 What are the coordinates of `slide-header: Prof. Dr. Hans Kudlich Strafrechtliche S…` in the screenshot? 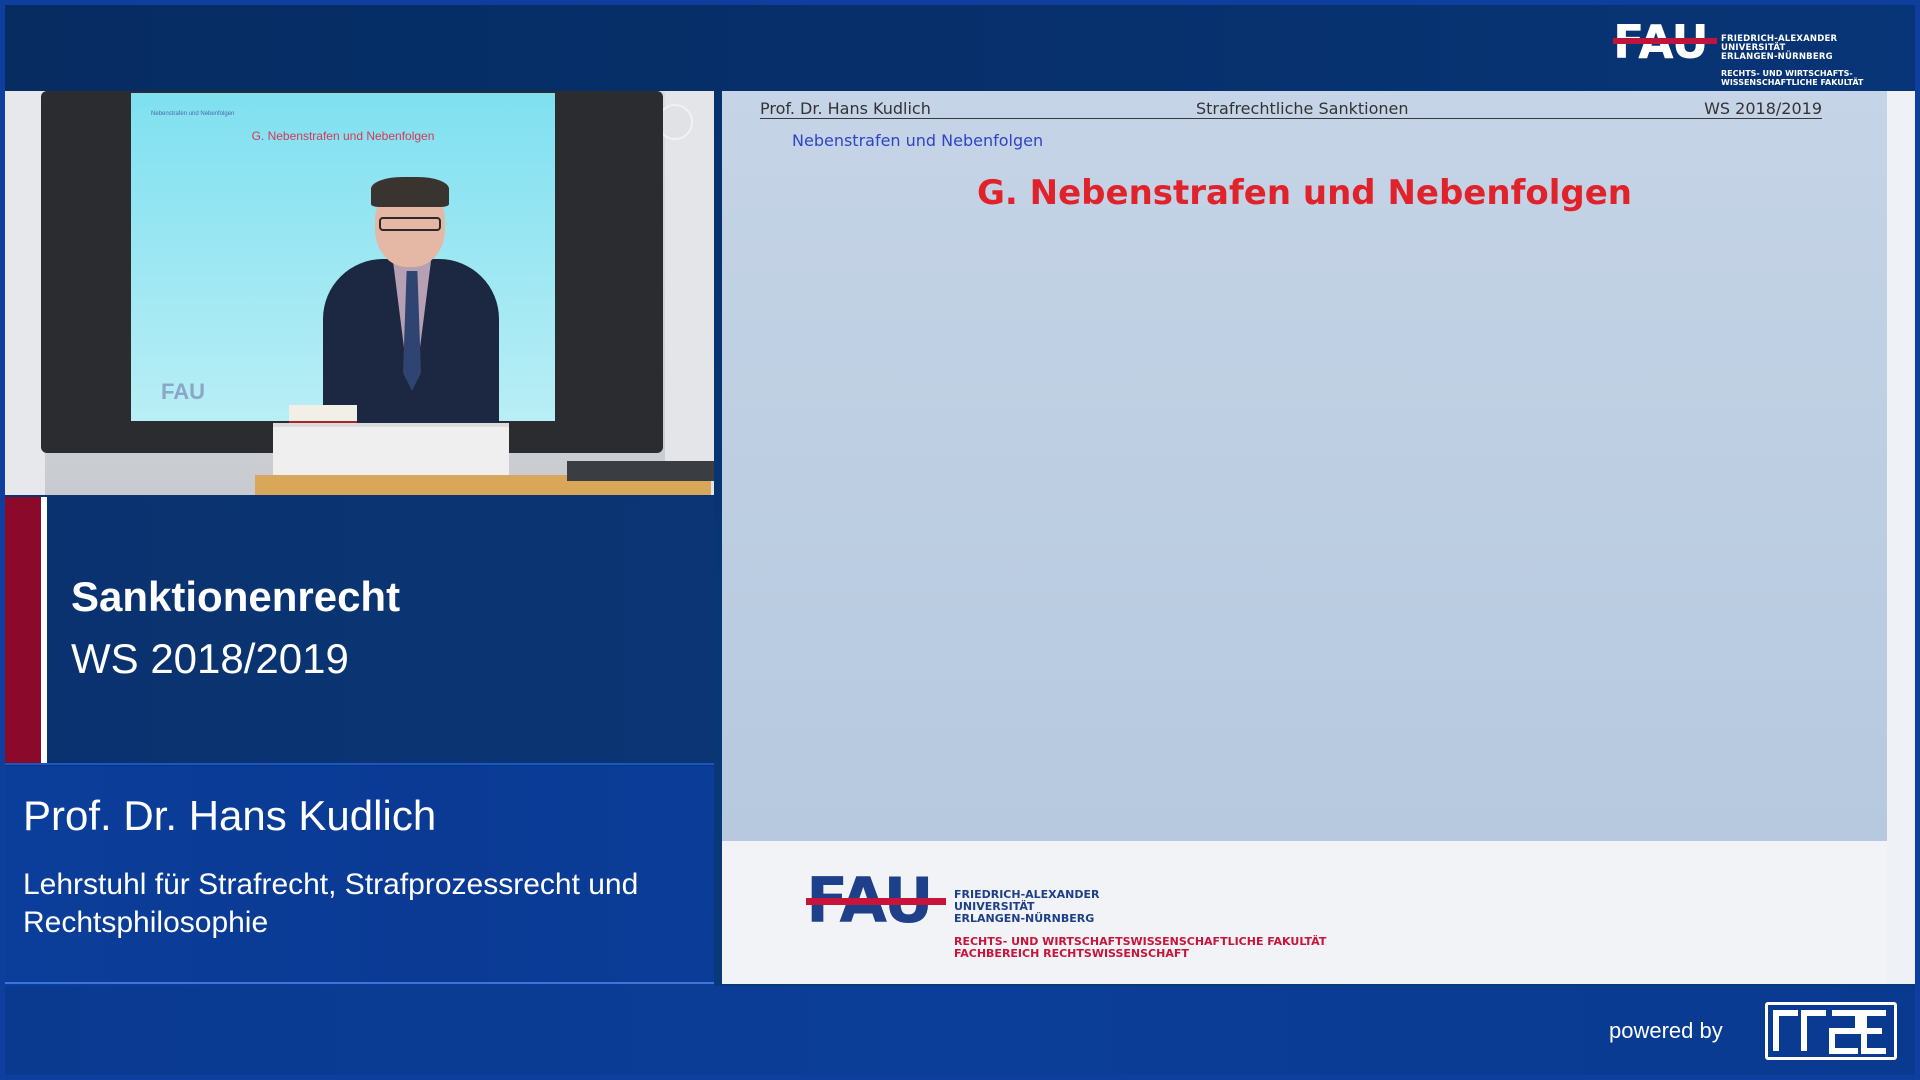 It's located at (1291, 108).